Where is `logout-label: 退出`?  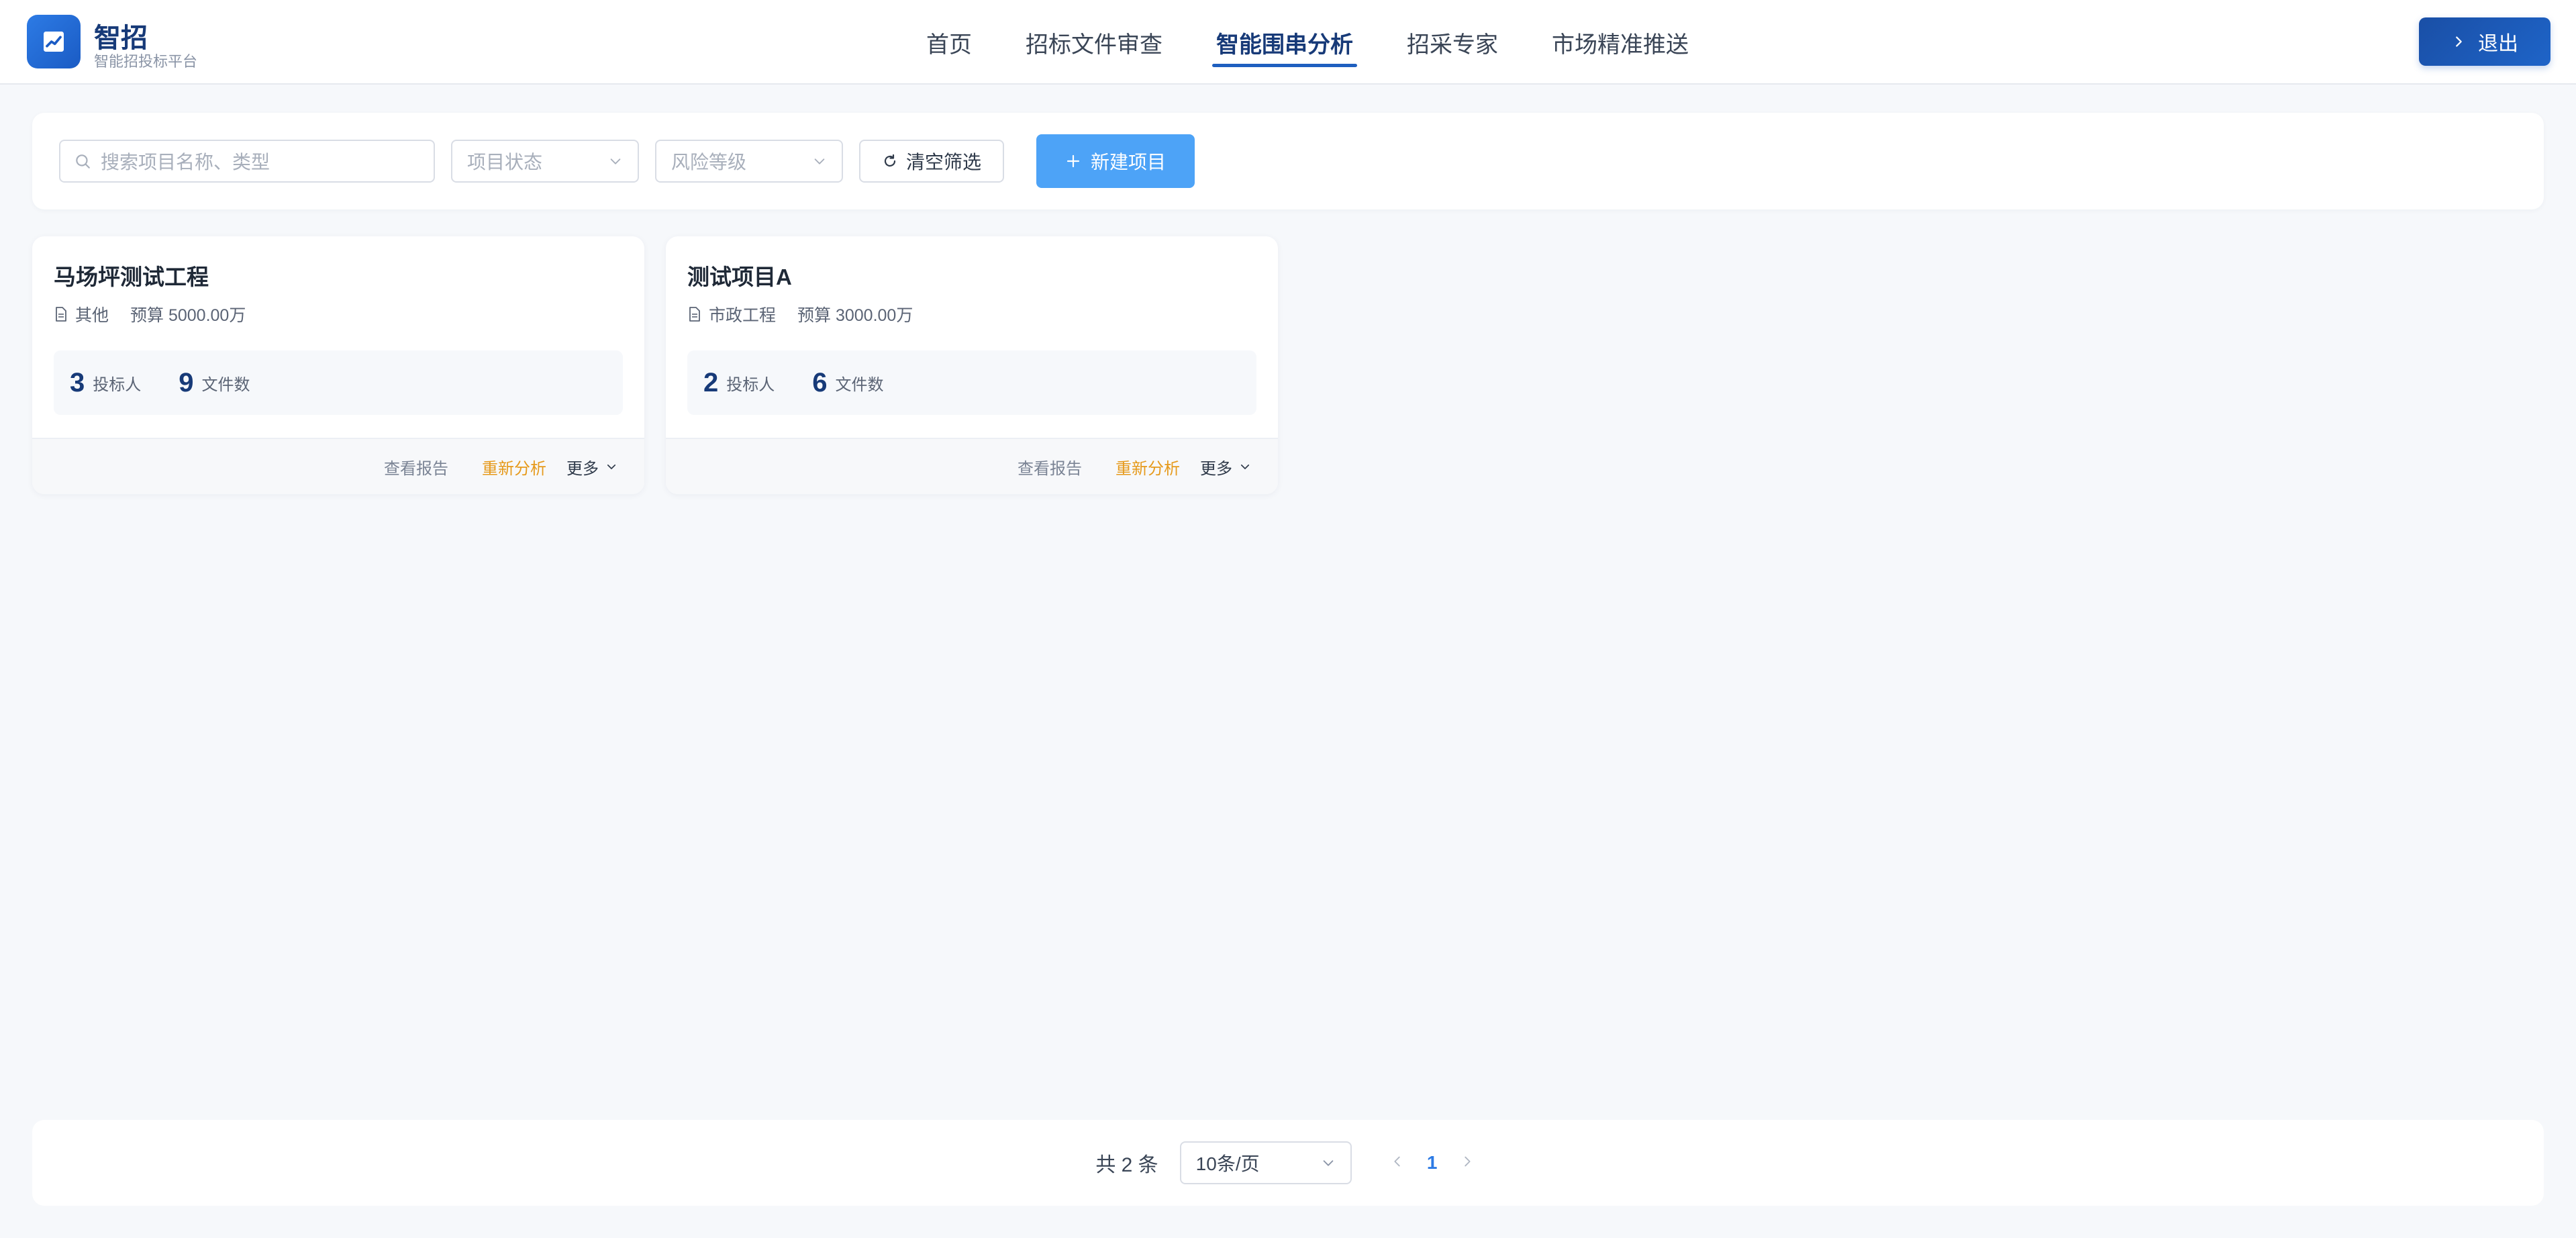 logout-label: 退出 is located at coordinates (2498, 44).